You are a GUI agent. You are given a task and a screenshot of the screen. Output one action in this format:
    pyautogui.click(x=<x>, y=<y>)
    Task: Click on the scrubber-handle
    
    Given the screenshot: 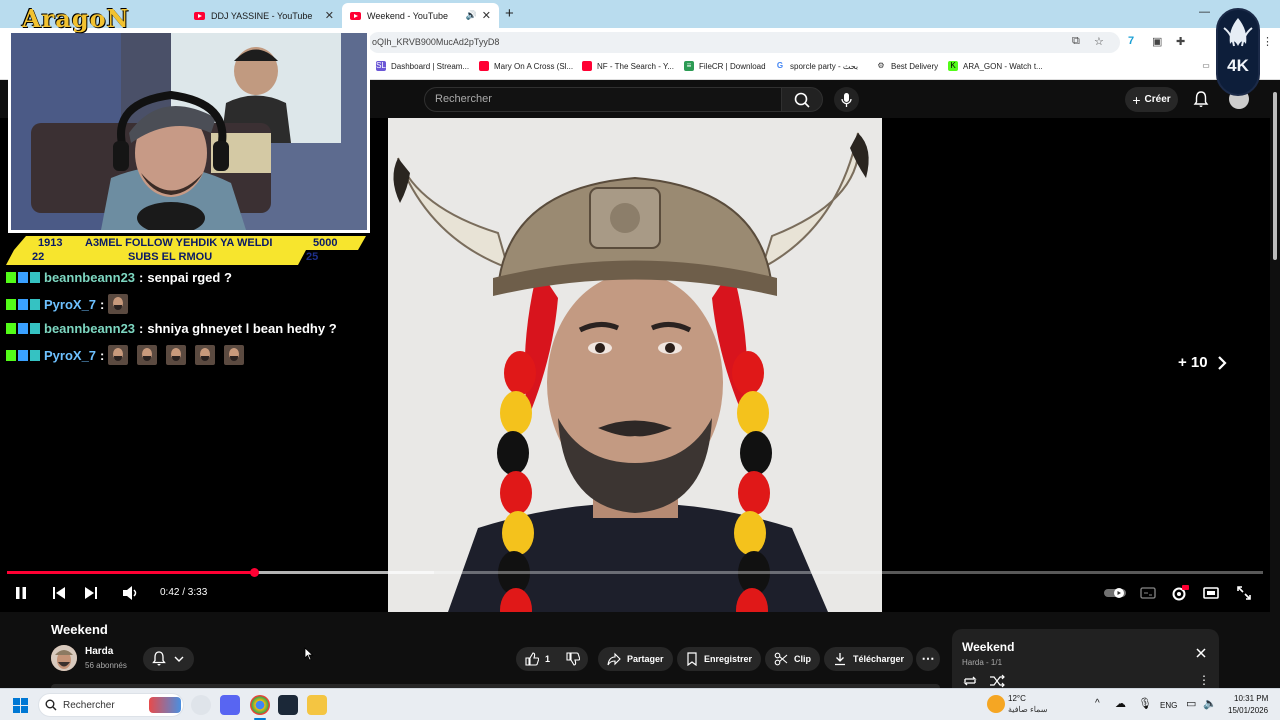 What is the action you would take?
    pyautogui.click(x=255, y=572)
    